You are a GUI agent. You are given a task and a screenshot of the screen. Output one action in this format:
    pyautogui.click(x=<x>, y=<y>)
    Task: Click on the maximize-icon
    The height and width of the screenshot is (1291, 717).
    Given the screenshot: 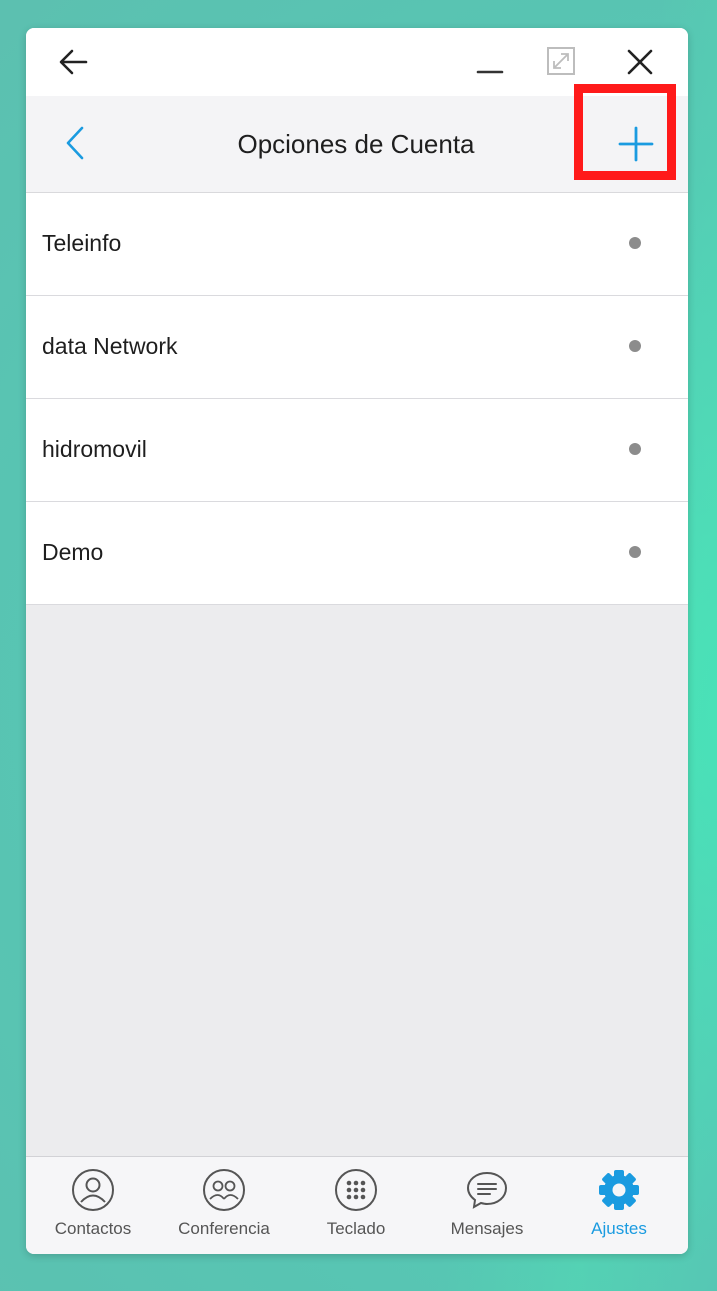 What is the action you would take?
    pyautogui.click(x=561, y=61)
    